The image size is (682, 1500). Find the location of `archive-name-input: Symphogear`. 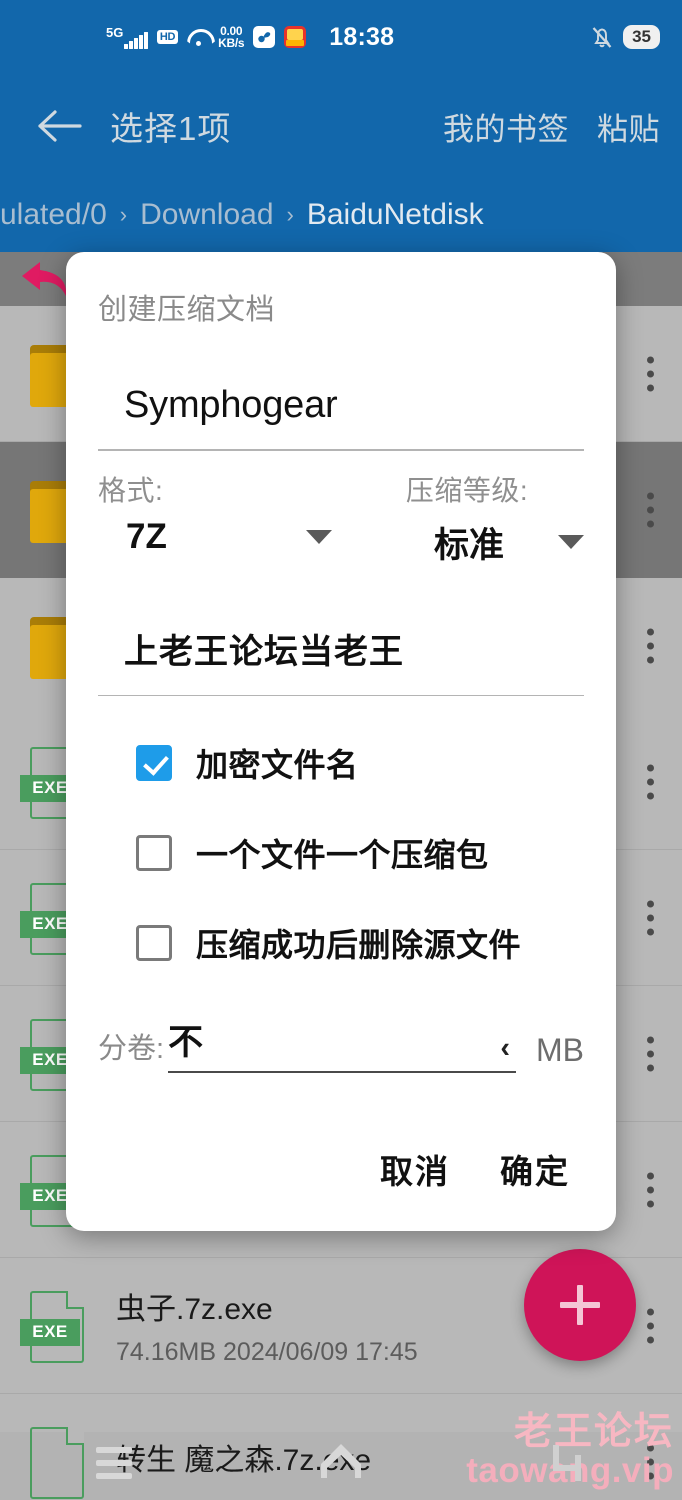

archive-name-input: Symphogear is located at coordinates (354, 405).